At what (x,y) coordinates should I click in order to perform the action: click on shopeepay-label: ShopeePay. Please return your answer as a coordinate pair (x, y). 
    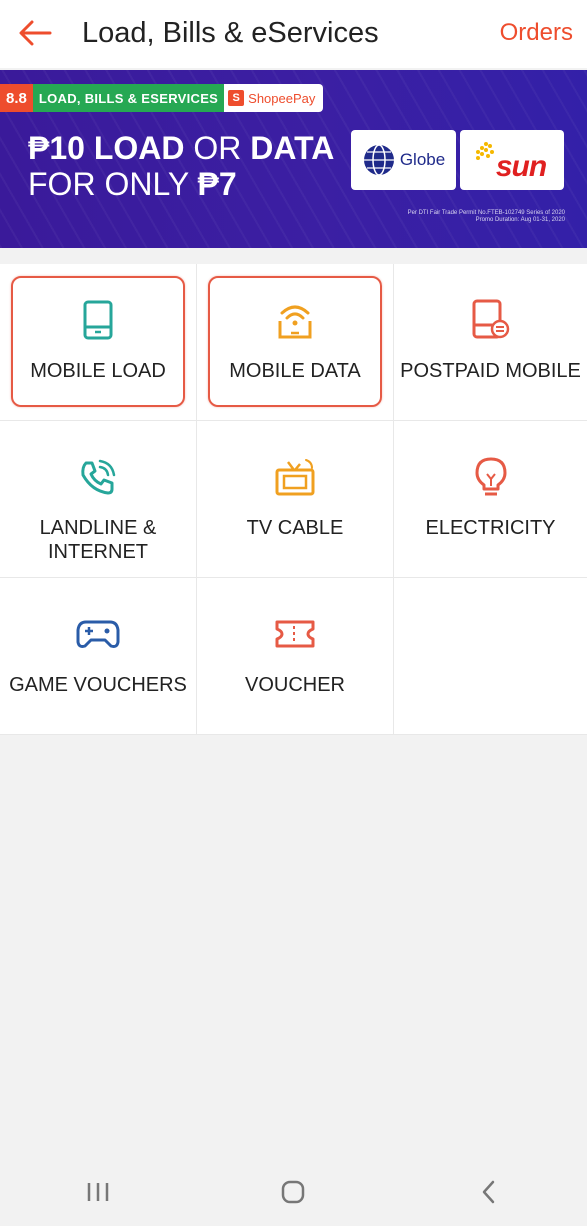
    Looking at the image, I should click on (282, 98).